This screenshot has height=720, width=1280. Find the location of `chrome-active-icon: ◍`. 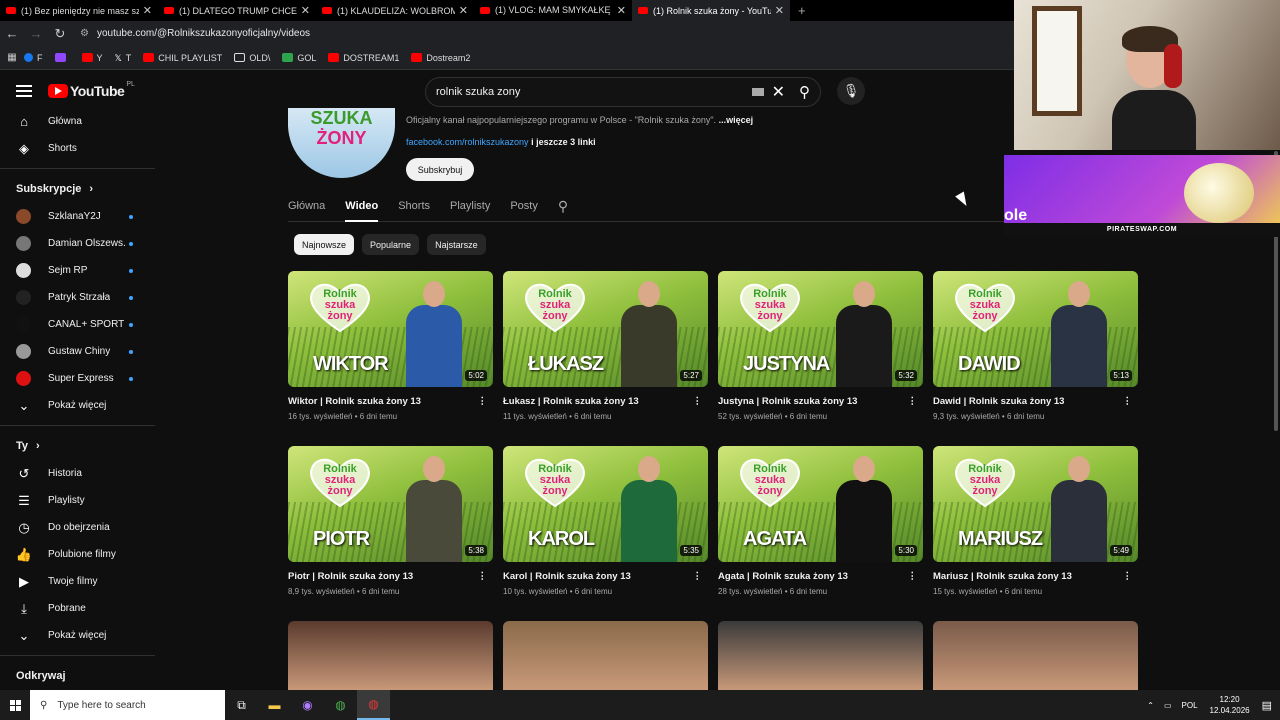

chrome-active-icon: ◍ is located at coordinates (373, 705).